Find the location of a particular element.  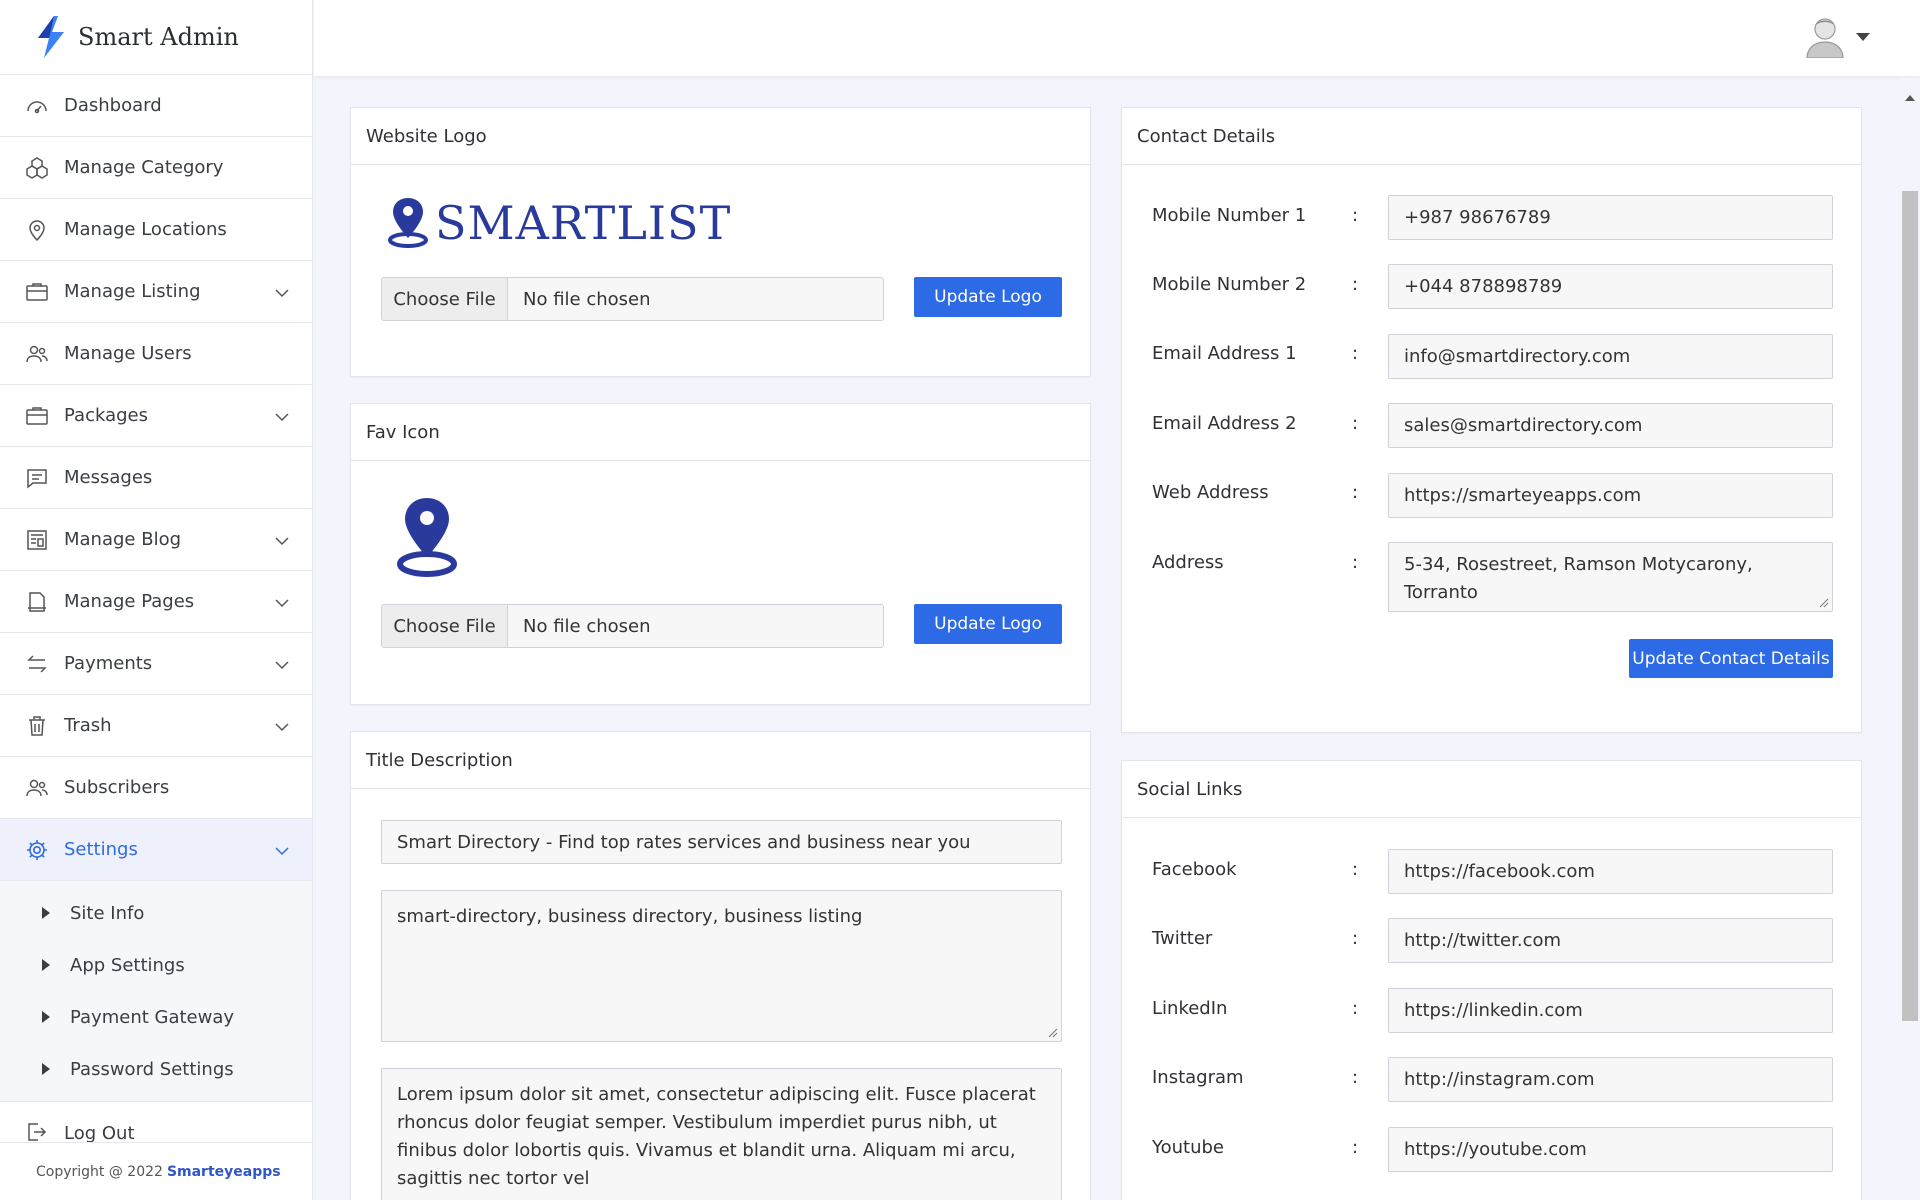

linkedin-input: https://linkedin.com is located at coordinates (1610, 1010).